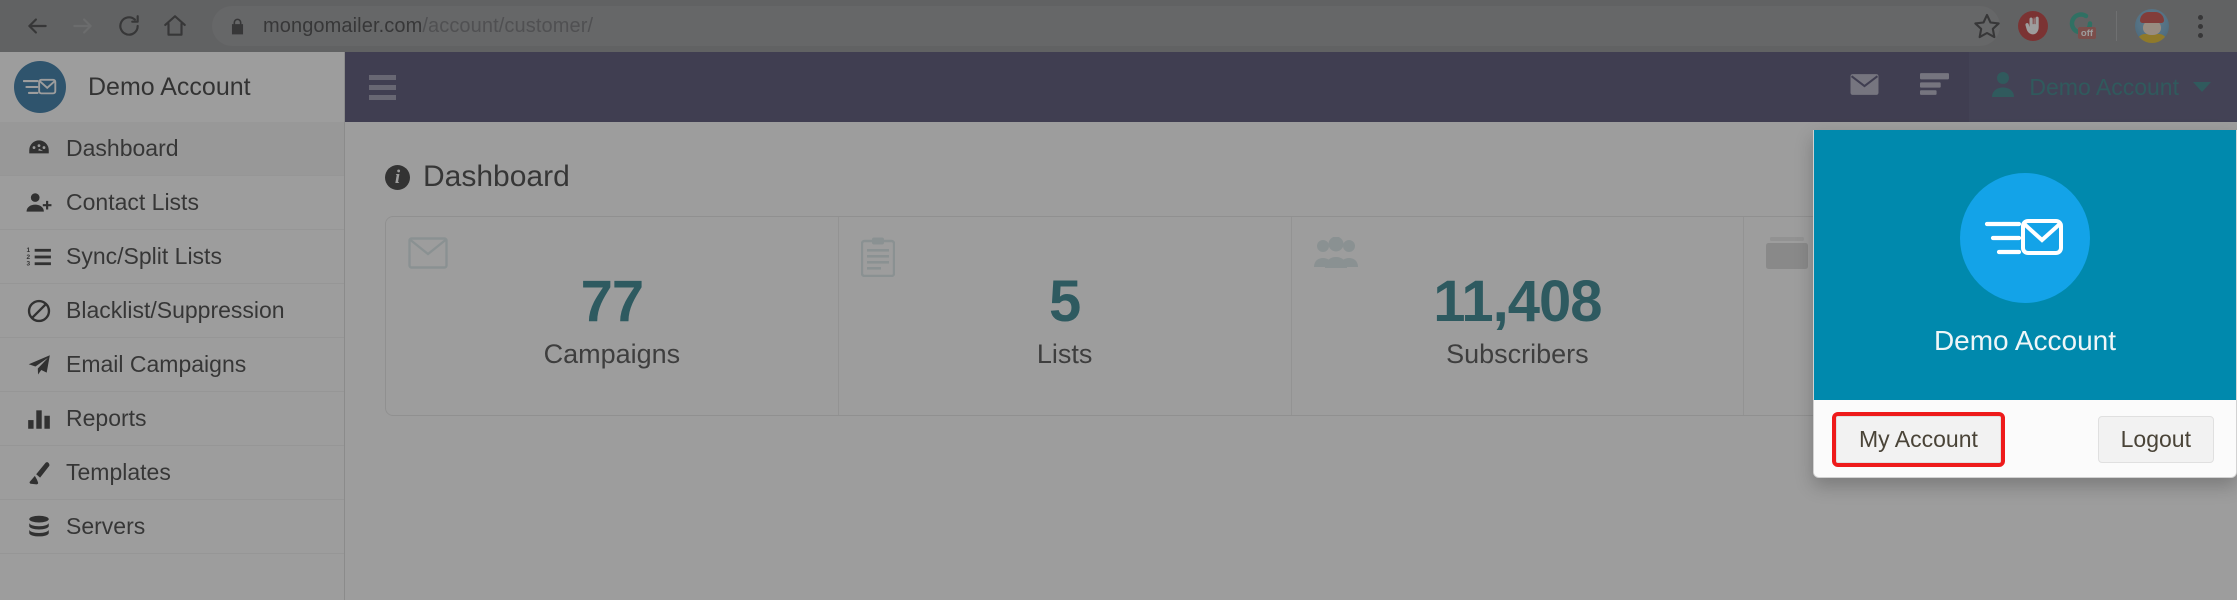 The height and width of the screenshot is (600, 2237). What do you see at coordinates (2202, 87) in the screenshot?
I see `chevron-down-icon` at bounding box center [2202, 87].